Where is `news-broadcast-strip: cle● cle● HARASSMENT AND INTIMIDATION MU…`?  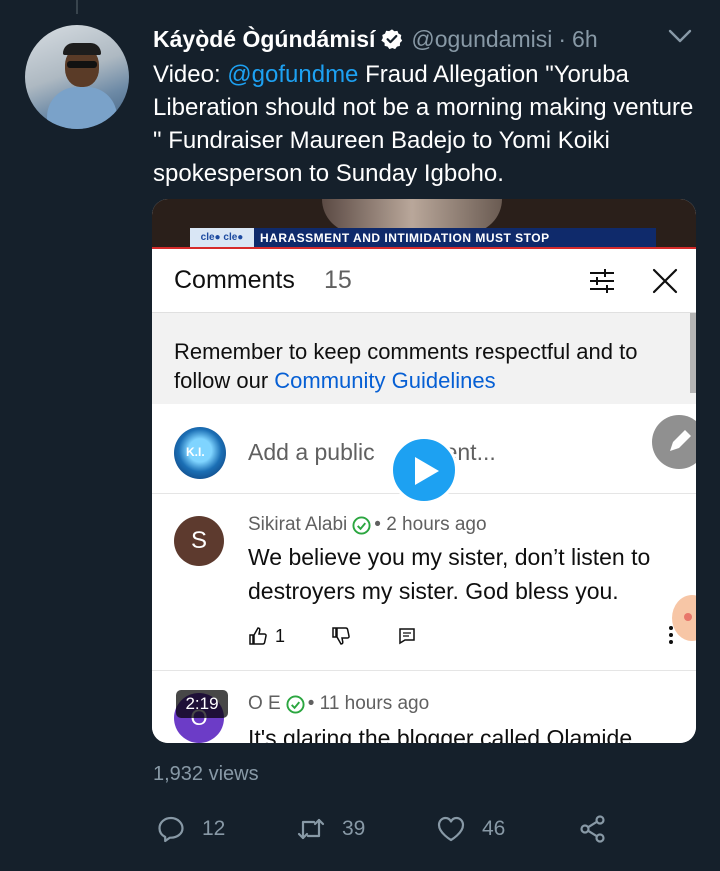
news-broadcast-strip: cle● cle● HARASSMENT AND INTIMIDATION MU… is located at coordinates (424, 224).